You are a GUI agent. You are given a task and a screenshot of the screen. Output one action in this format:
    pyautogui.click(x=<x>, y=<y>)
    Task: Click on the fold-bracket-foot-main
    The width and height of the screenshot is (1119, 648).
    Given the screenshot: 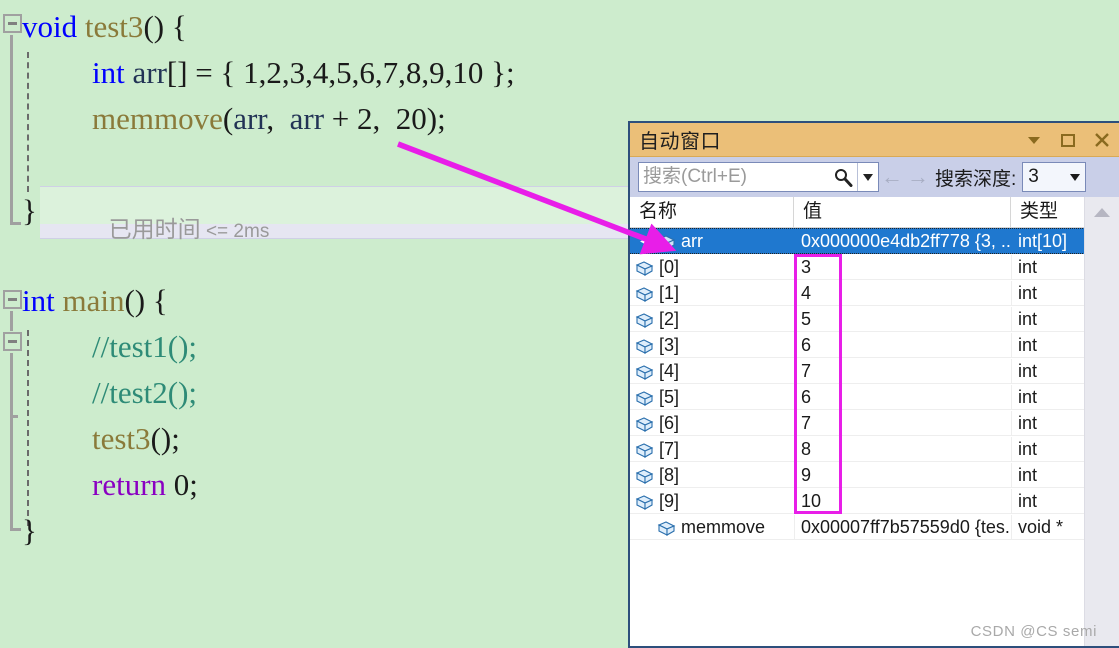 What is the action you would take?
    pyautogui.click(x=15, y=529)
    